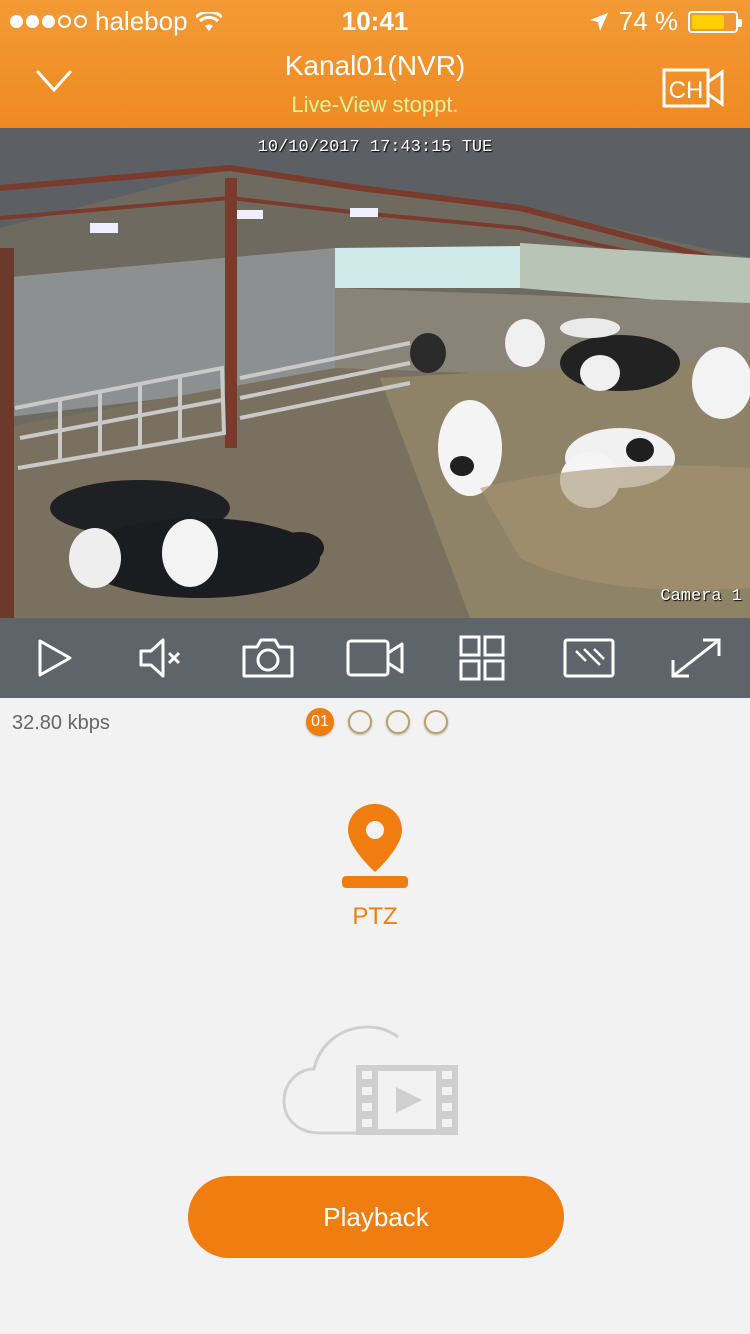 The width and height of the screenshot is (750, 1334). I want to click on video-toolbar, so click(375, 658).